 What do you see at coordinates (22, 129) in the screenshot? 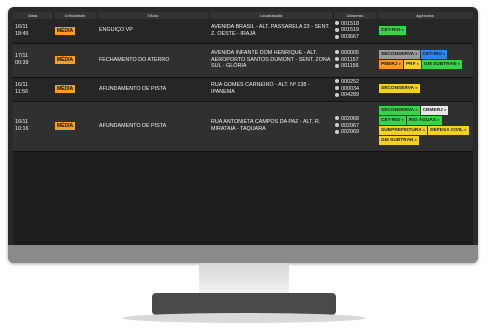
I see `row-time: 10:16` at bounding box center [22, 129].